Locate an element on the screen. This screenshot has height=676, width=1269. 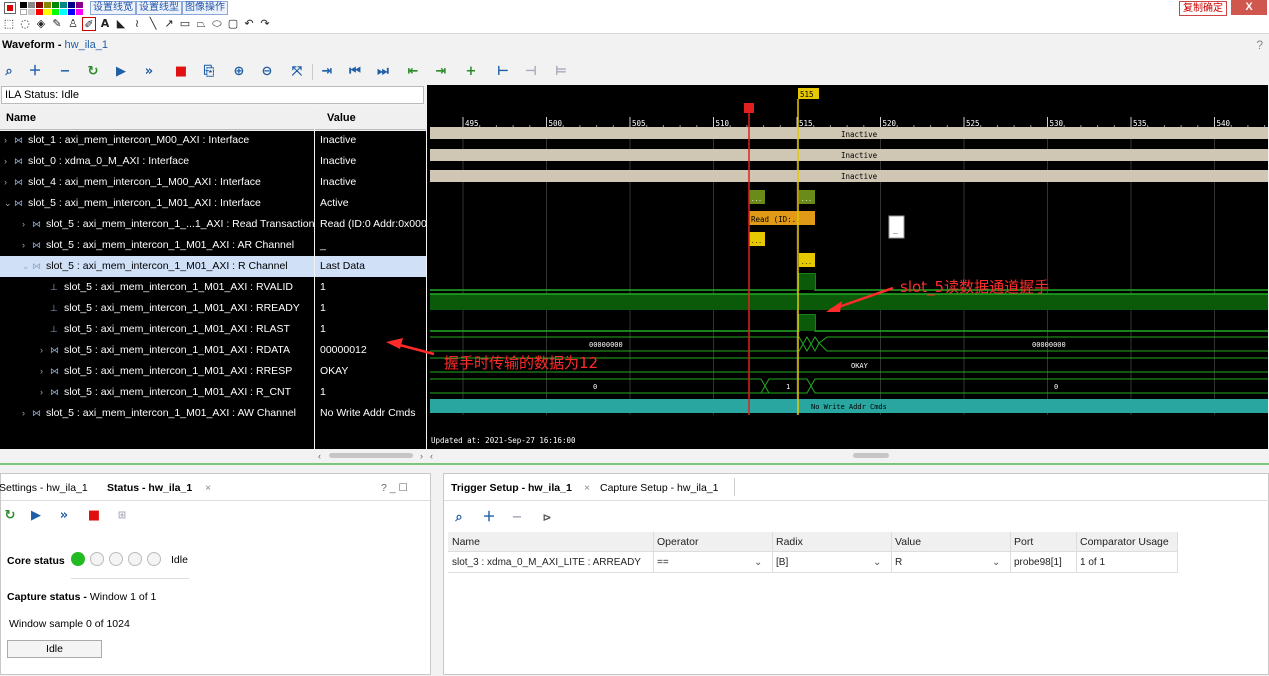
core-status-led-on is located at coordinates (78, 559).